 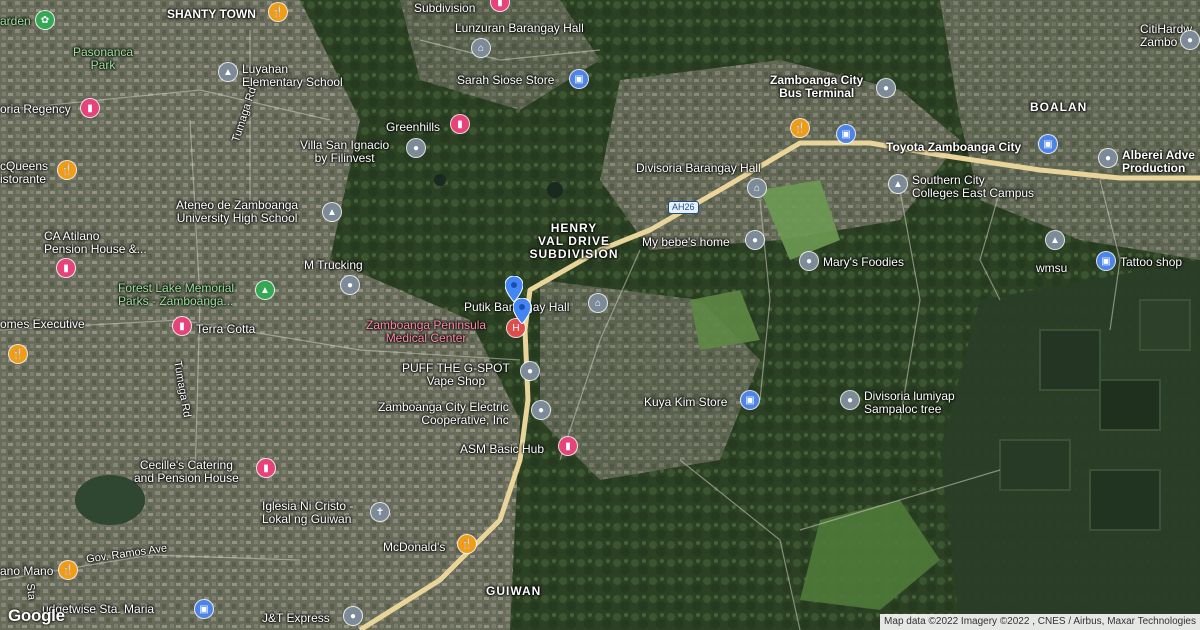 What do you see at coordinates (27, 571) in the screenshot?
I see `poi-label-nano-mano: ano Mano` at bounding box center [27, 571].